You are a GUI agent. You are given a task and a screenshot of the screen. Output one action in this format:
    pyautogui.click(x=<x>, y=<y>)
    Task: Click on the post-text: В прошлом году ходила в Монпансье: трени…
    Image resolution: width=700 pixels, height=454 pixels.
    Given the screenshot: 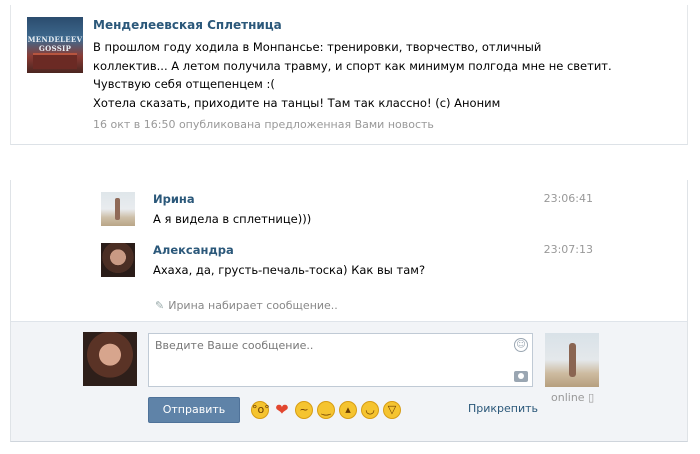 What is the action you would take?
    pyautogui.click(x=388, y=75)
    